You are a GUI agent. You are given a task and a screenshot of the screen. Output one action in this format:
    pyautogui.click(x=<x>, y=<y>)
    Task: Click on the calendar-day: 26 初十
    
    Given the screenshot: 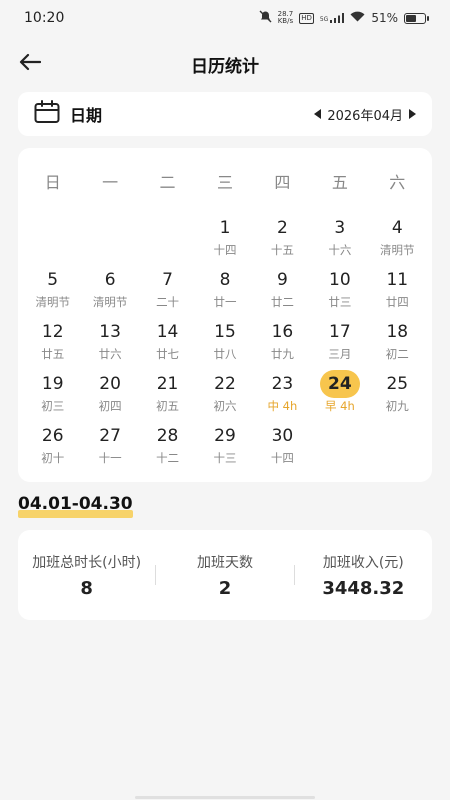 What is the action you would take?
    pyautogui.click(x=52, y=442)
    